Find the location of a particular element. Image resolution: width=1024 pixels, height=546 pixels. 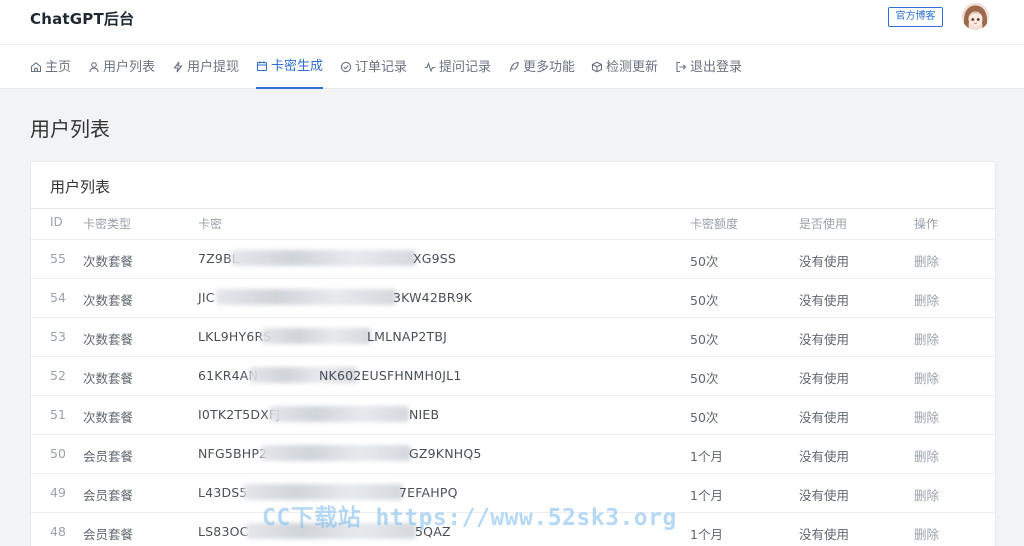

logout-icon is located at coordinates (681, 67).